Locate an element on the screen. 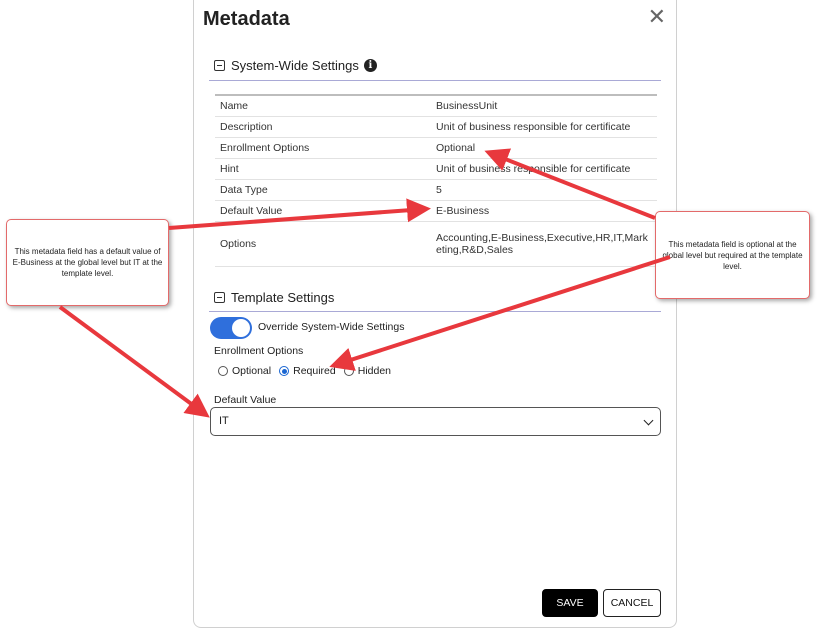 The width and height of the screenshot is (818, 630). dialog-title: Metadata is located at coordinates (246, 19).